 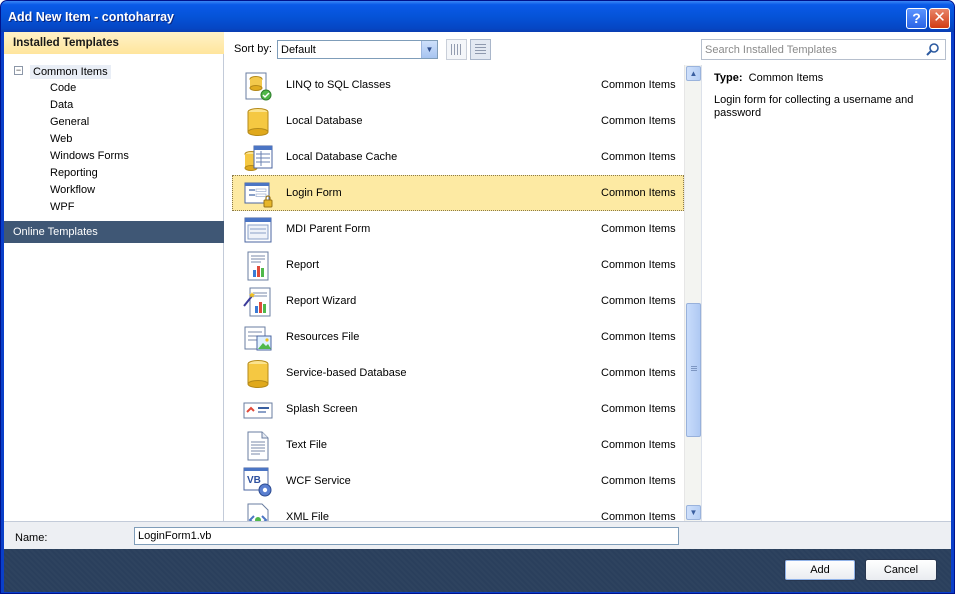 I want to click on list-item: Resources File Common Items, so click(x=458, y=337).